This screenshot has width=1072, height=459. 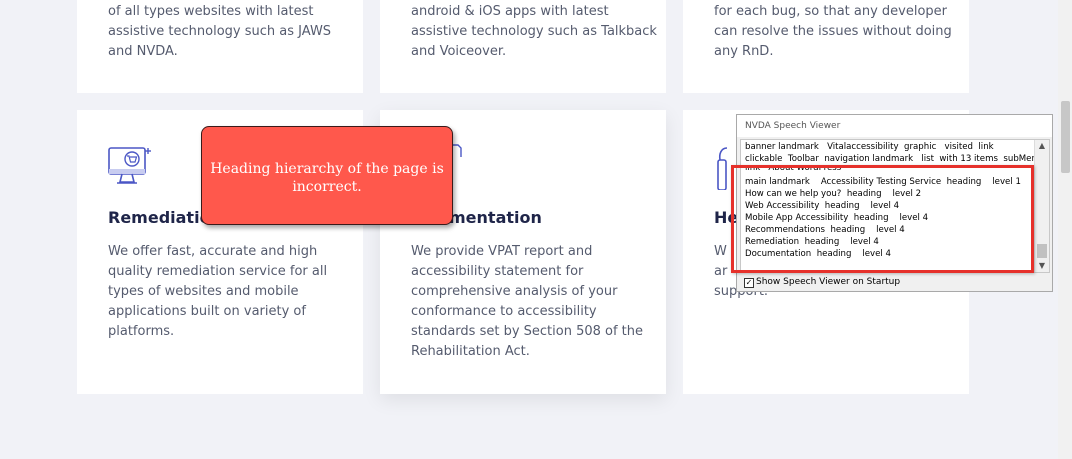 What do you see at coordinates (1065, 137) in the screenshot?
I see `page-scroll-thumb` at bounding box center [1065, 137].